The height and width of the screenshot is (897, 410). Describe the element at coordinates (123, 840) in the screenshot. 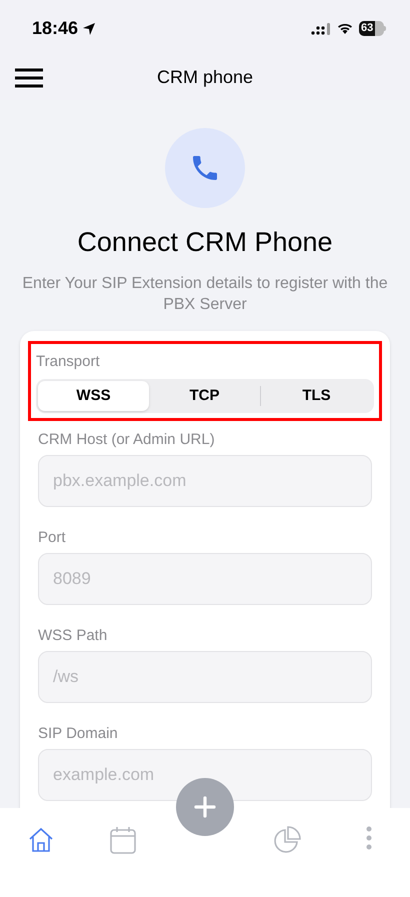

I see `calendar-icon` at that location.